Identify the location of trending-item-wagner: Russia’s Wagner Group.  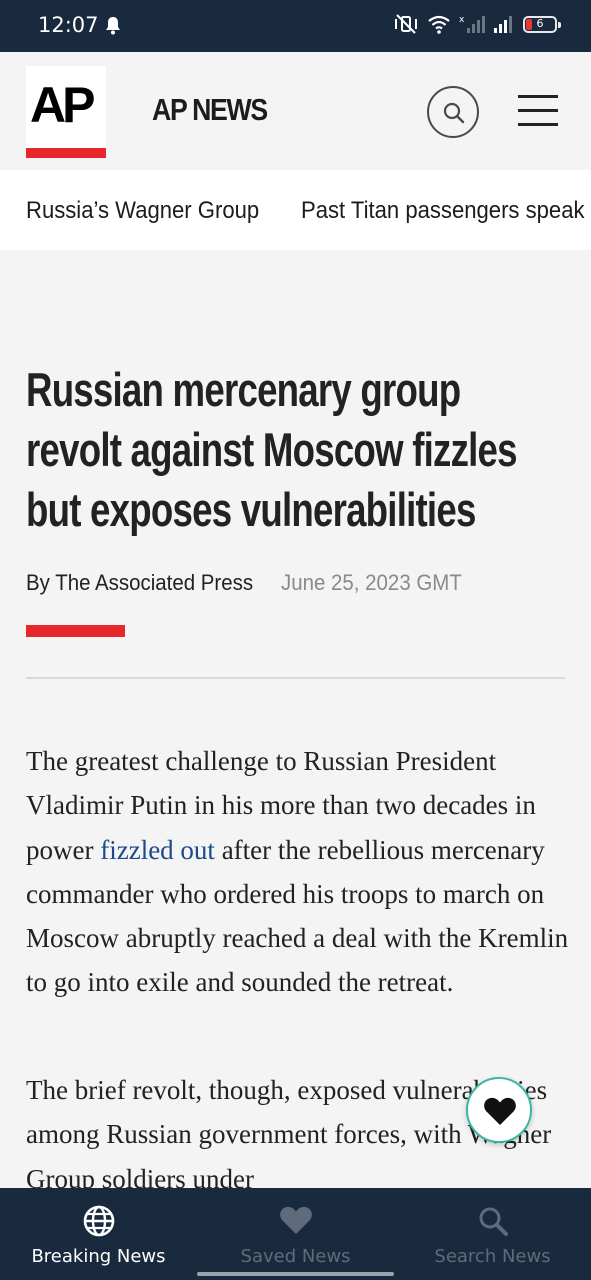
(142, 211).